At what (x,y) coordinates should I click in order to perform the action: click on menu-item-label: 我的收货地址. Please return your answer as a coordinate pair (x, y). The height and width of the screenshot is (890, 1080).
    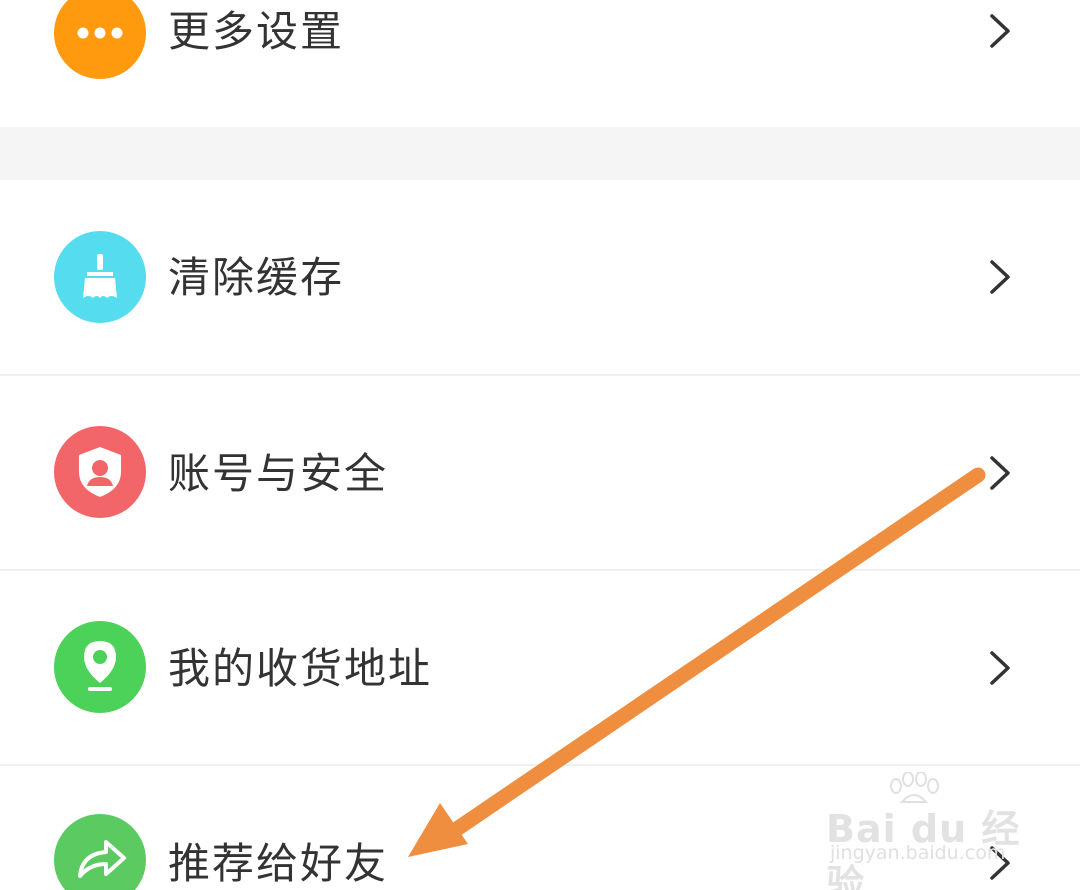
    Looking at the image, I should click on (300, 668).